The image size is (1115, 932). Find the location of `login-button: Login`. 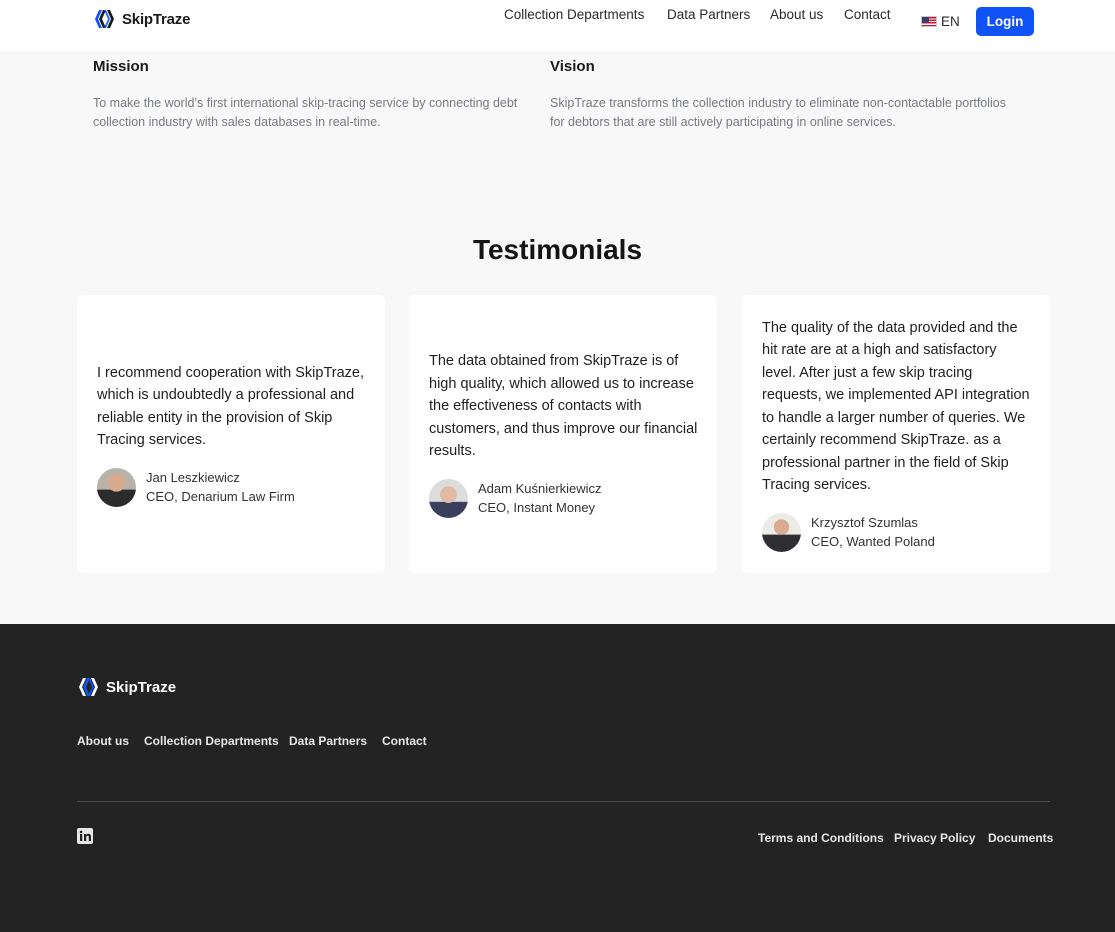

login-button: Login is located at coordinates (1005, 21).